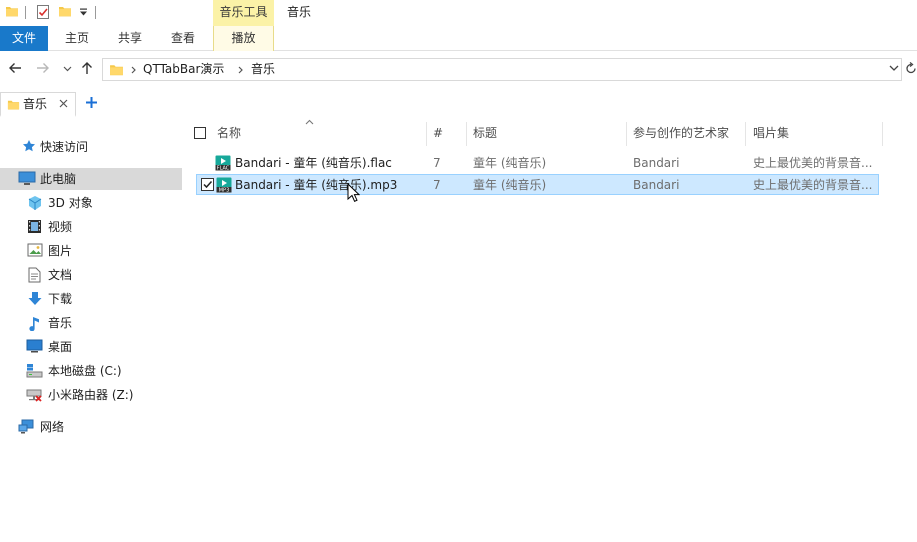  Describe the element at coordinates (67, 69) in the screenshot. I see `recent-locations-chevron-icon` at that location.